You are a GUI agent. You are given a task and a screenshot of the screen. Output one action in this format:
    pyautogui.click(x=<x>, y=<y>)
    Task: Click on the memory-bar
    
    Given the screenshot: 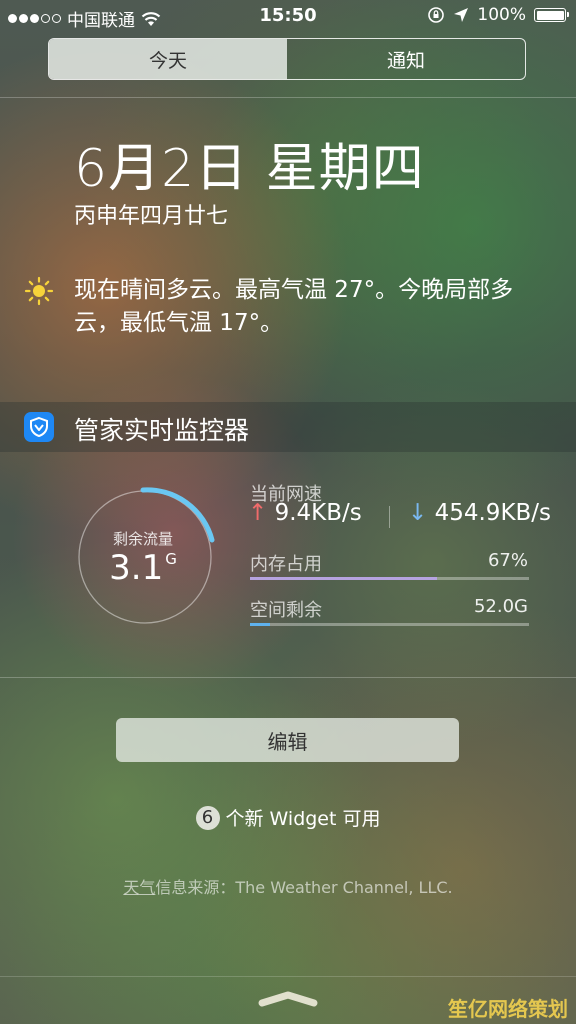 What is the action you would take?
    pyautogui.click(x=389, y=578)
    